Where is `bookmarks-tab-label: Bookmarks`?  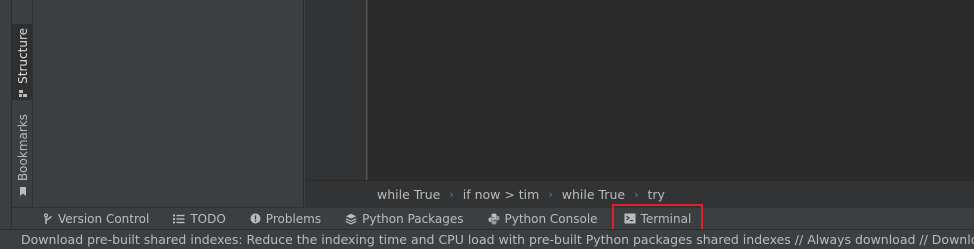 bookmarks-tab-label: Bookmarks is located at coordinates (22, 148).